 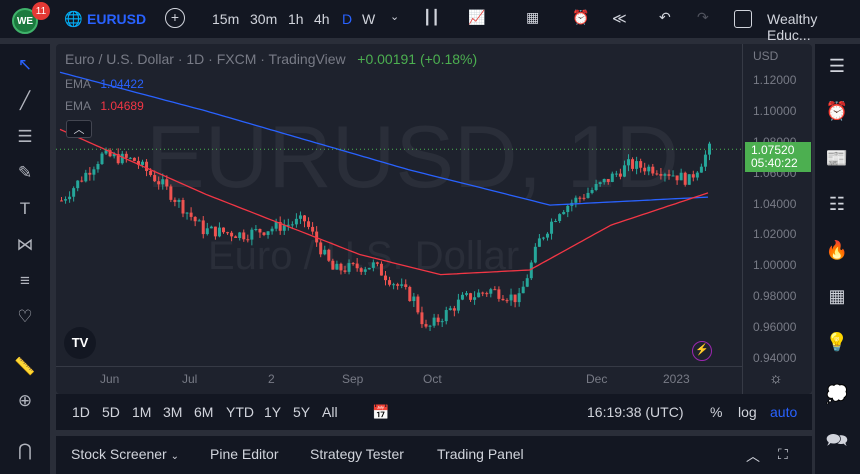 I want to click on range-1d: 1D, so click(x=81, y=412).